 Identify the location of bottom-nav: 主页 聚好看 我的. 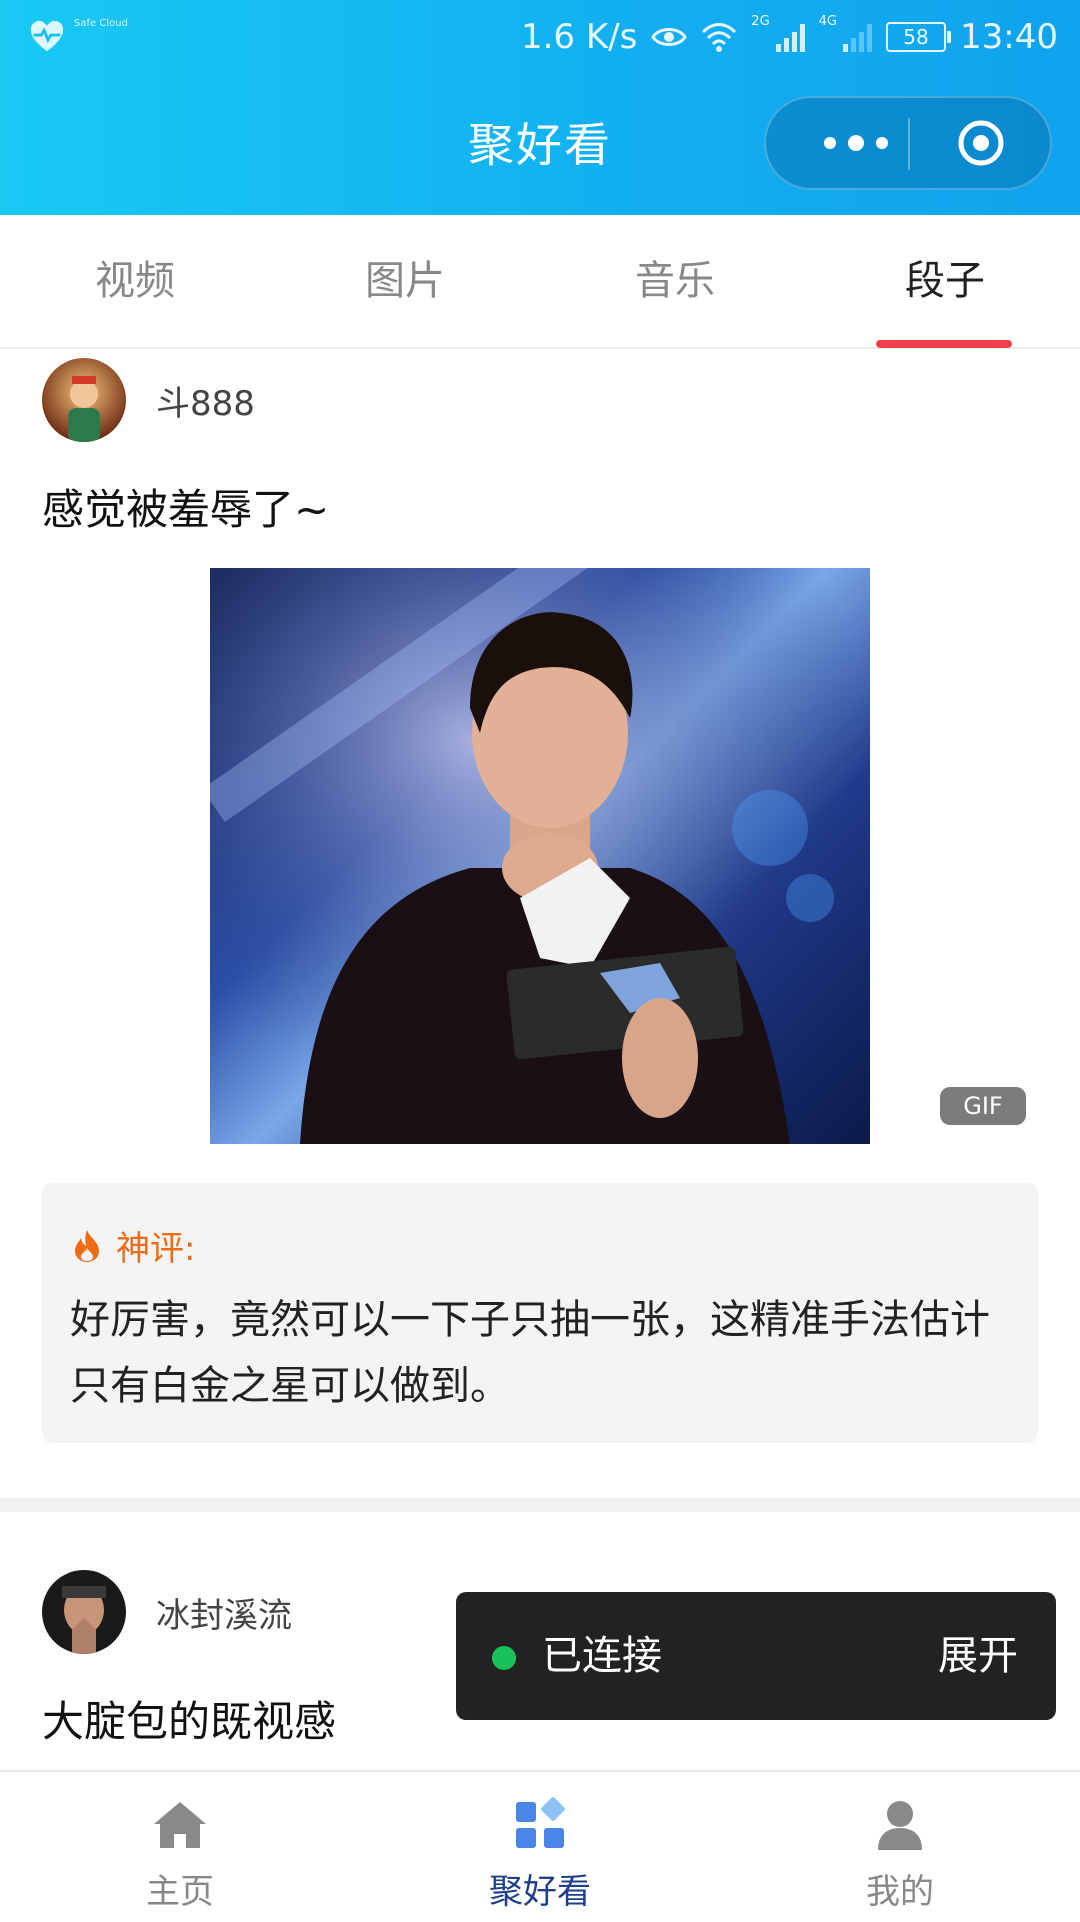
(540, 1846).